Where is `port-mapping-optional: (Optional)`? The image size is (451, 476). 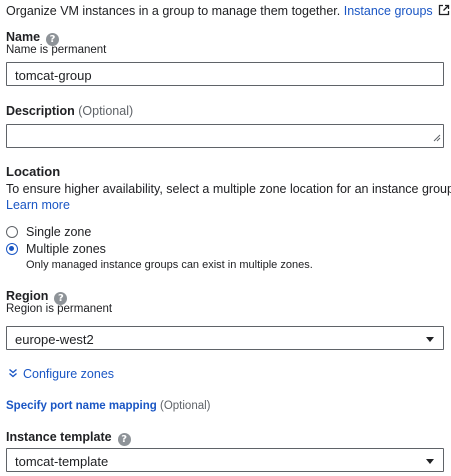 port-mapping-optional: (Optional) is located at coordinates (185, 406).